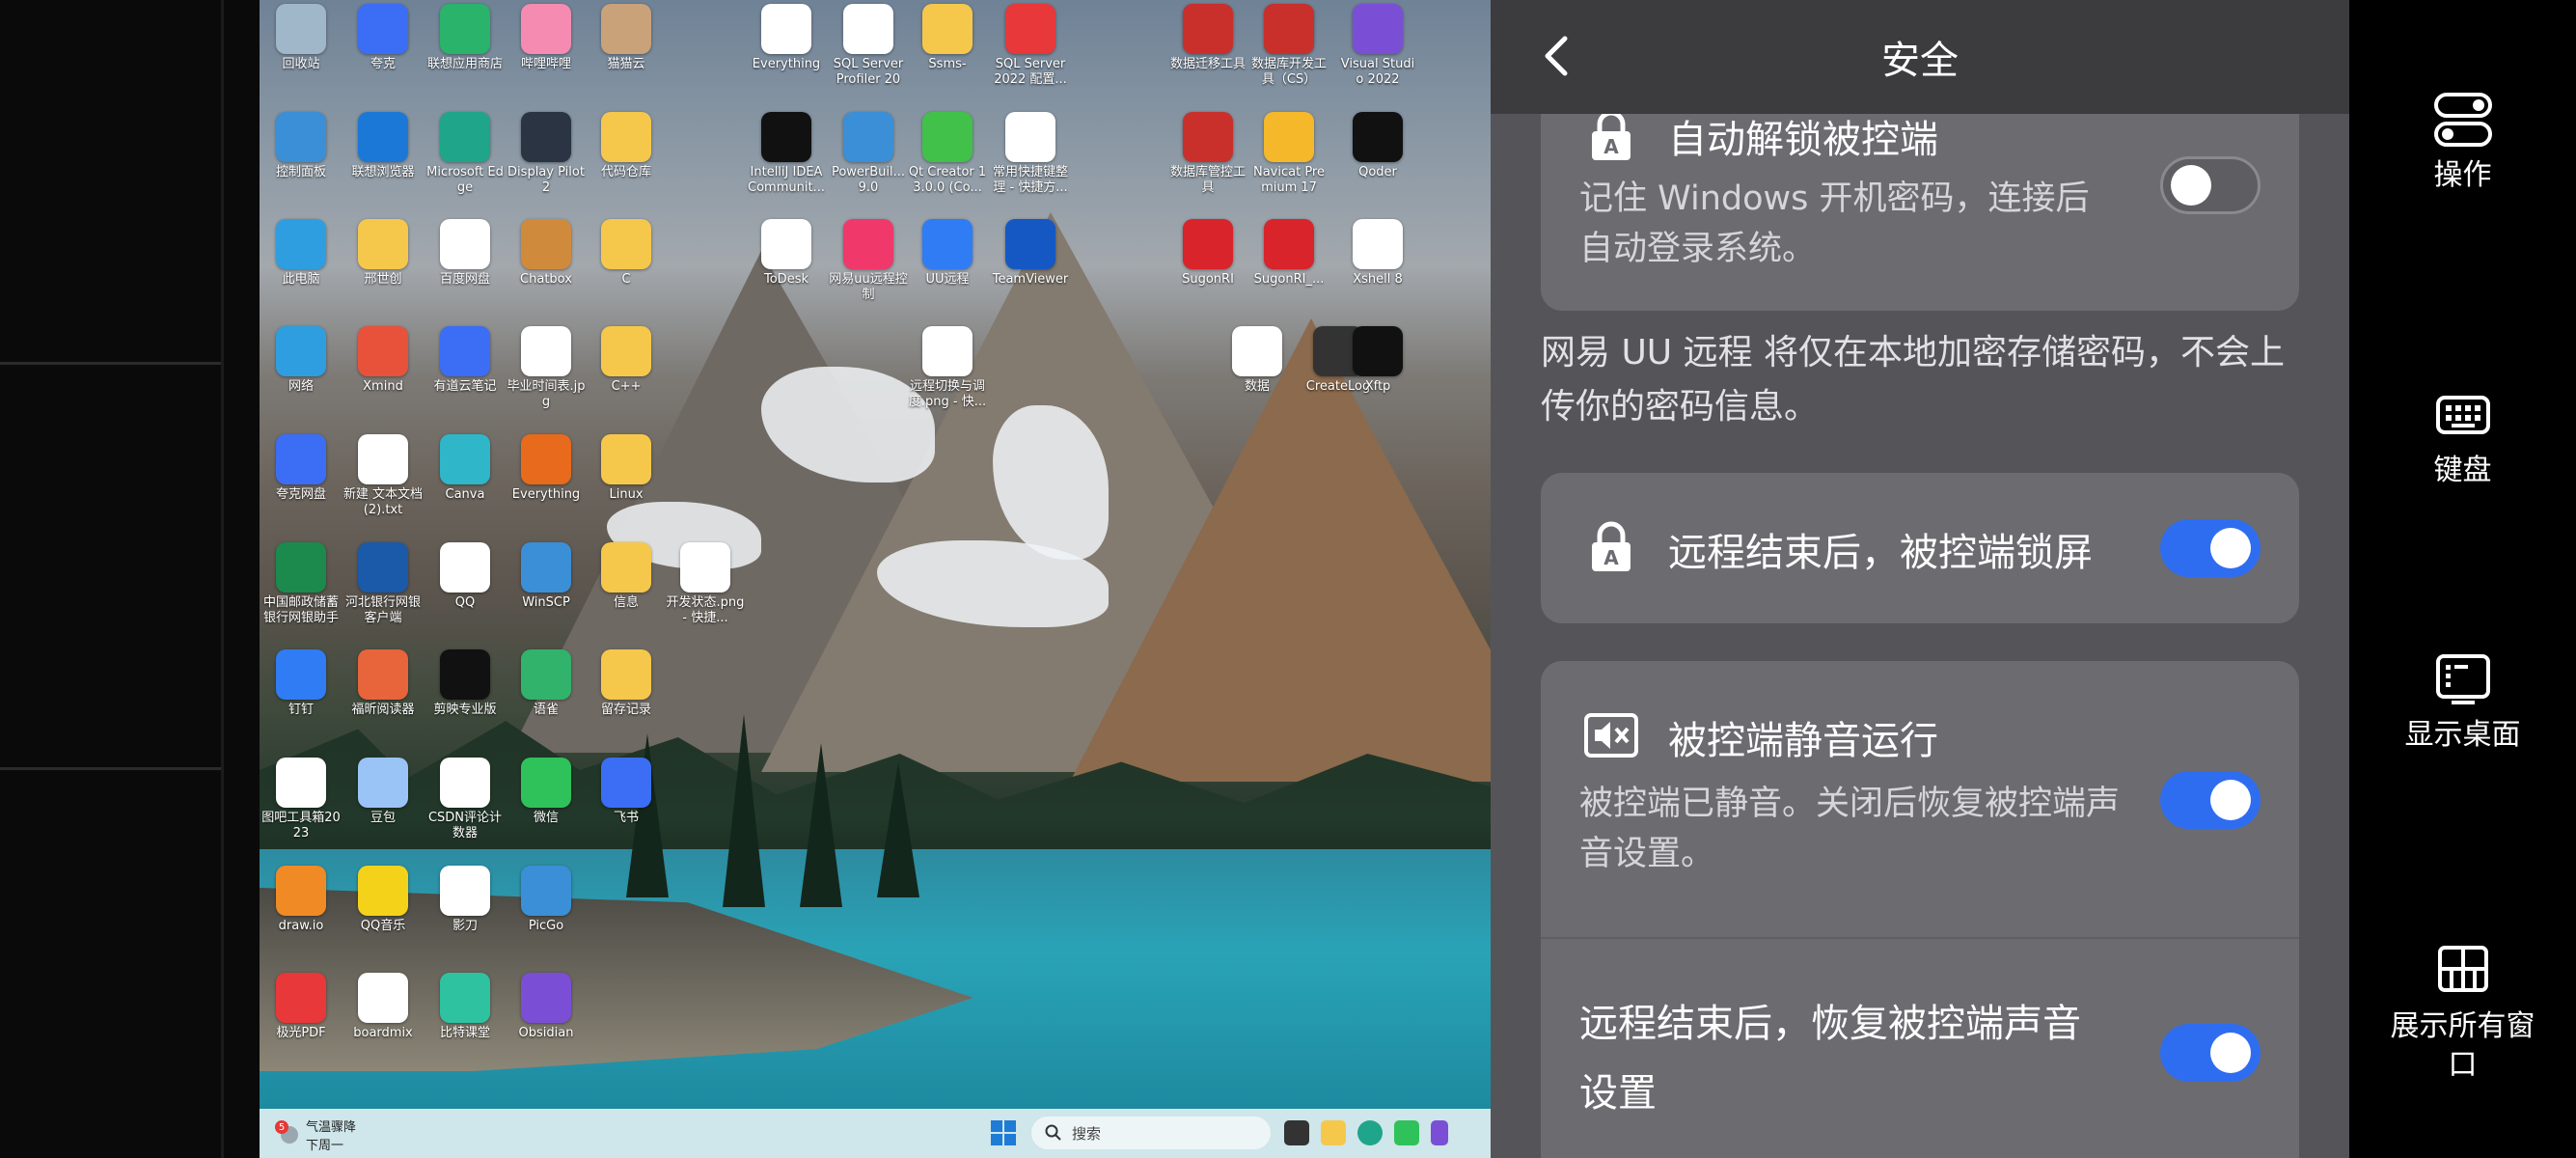 The height and width of the screenshot is (1158, 2576). Describe the element at coordinates (868, 46) in the screenshot. I see `desktop-icon: SQL Server Profiler 20` at that location.